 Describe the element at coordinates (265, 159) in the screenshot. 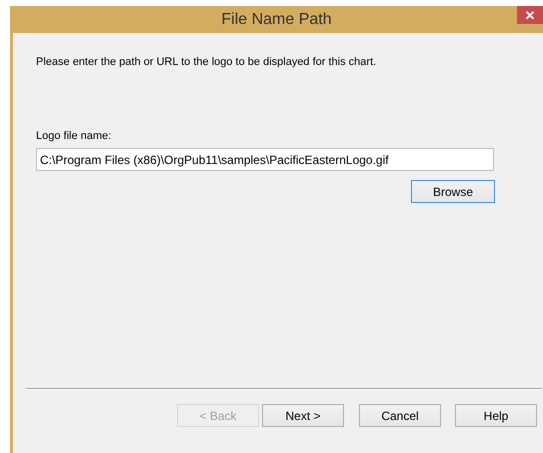

I see `logo-path-field: C:\Program Files (x86)\OrgPub11\samples\PacificEasternLogo.gif` at that location.